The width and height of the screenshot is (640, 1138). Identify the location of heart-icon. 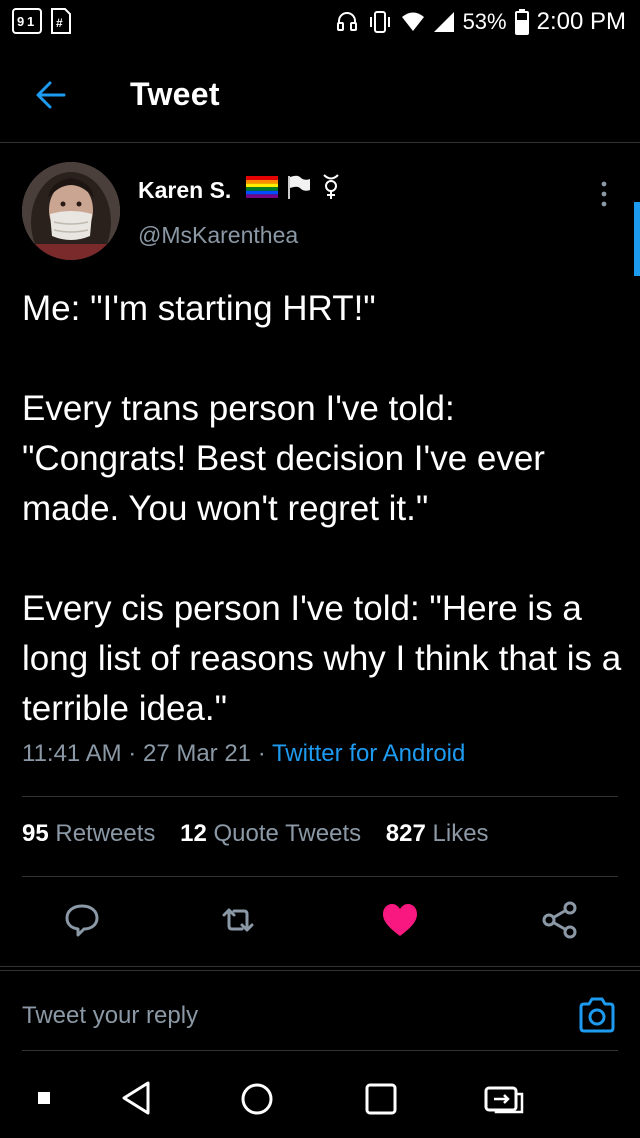
(400, 920).